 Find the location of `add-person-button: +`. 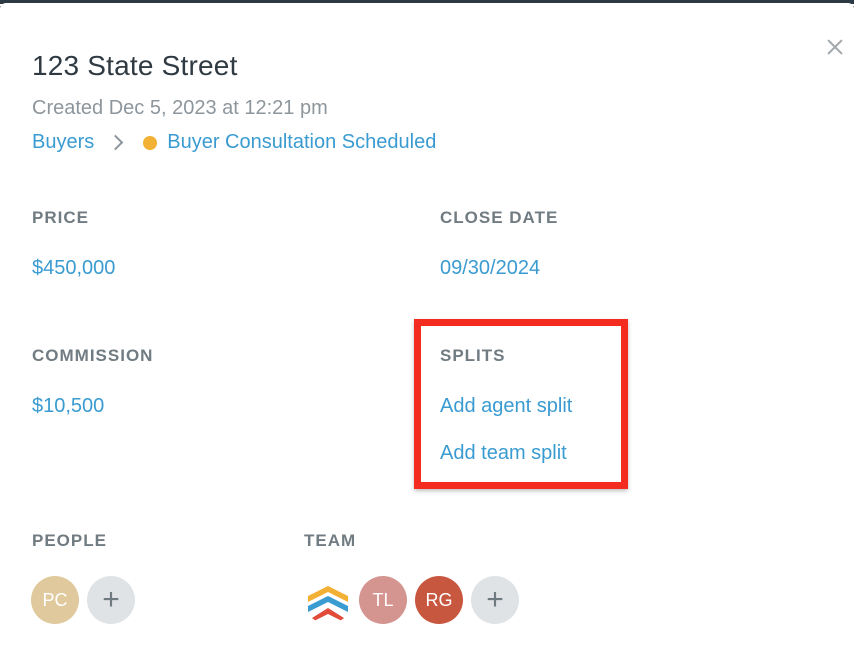

add-person-button: + is located at coordinates (111, 600).